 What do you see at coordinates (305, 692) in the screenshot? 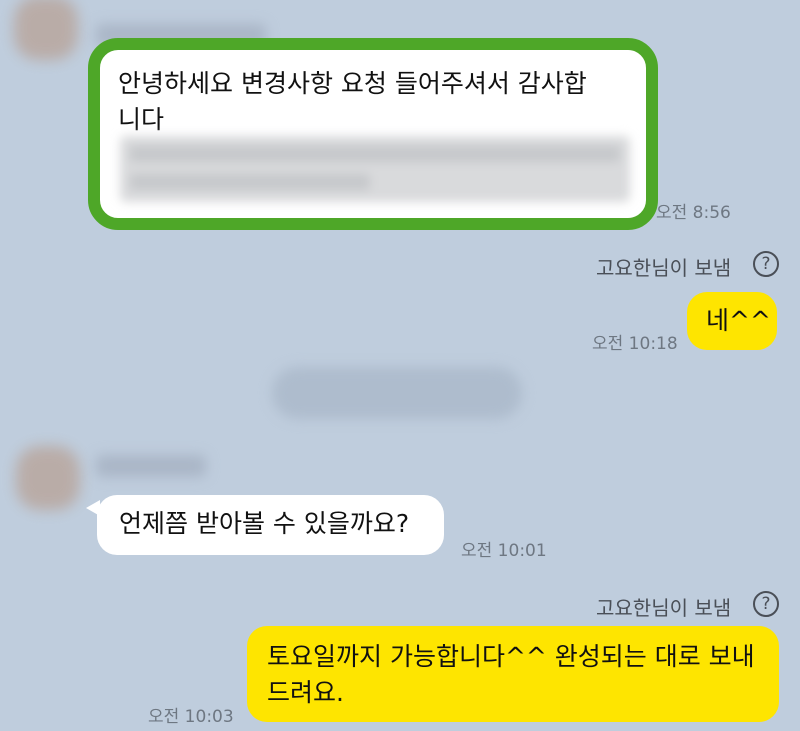
I see `message-4-line-2: 드려요.` at bounding box center [305, 692].